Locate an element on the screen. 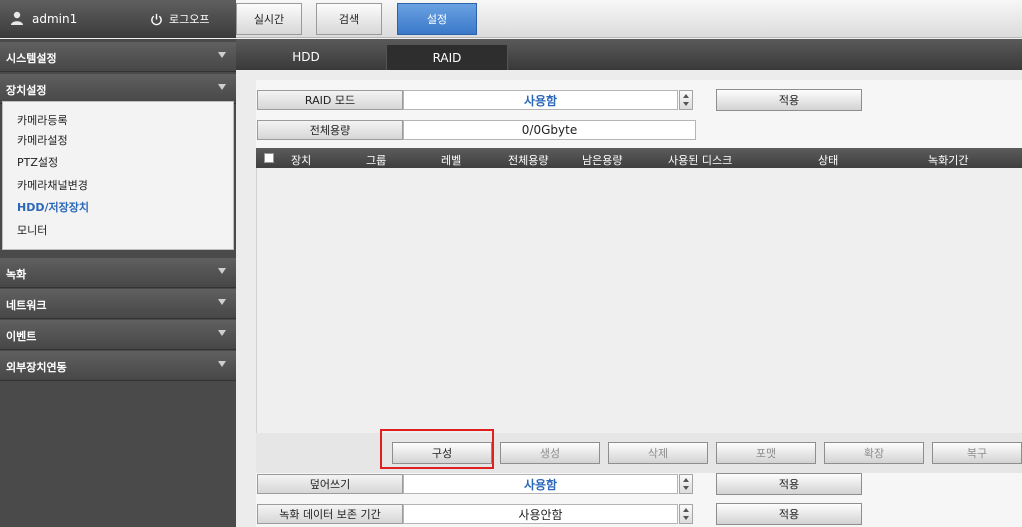 The image size is (1022, 527). submenu-ptz-settings: PTZ설정 is located at coordinates (37, 162).